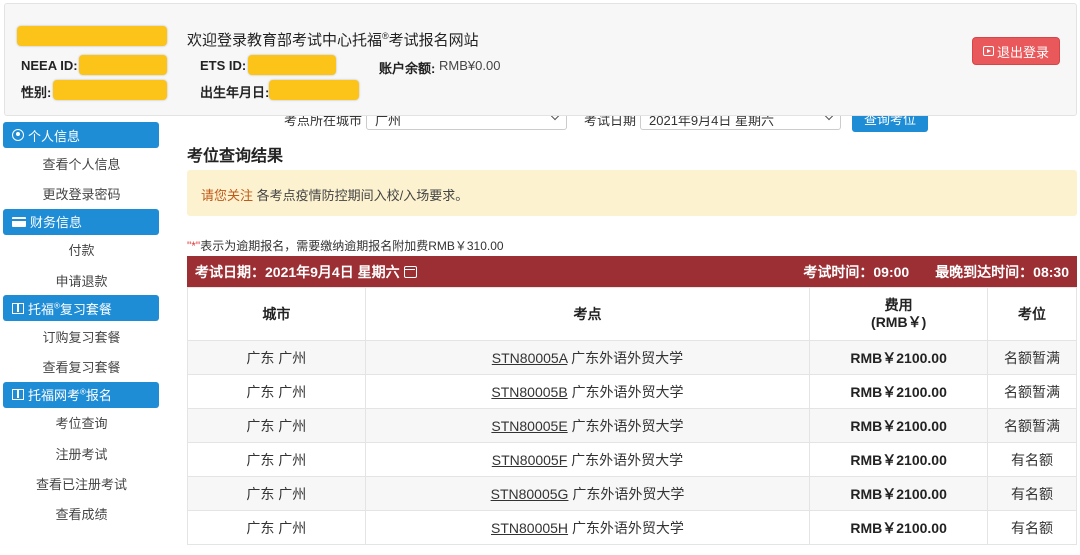 The width and height of the screenshot is (1080, 555). What do you see at coordinates (333, 40) in the screenshot?
I see `welcome-text: 欢迎登录教育部考试中心托福®考试报名网站` at bounding box center [333, 40].